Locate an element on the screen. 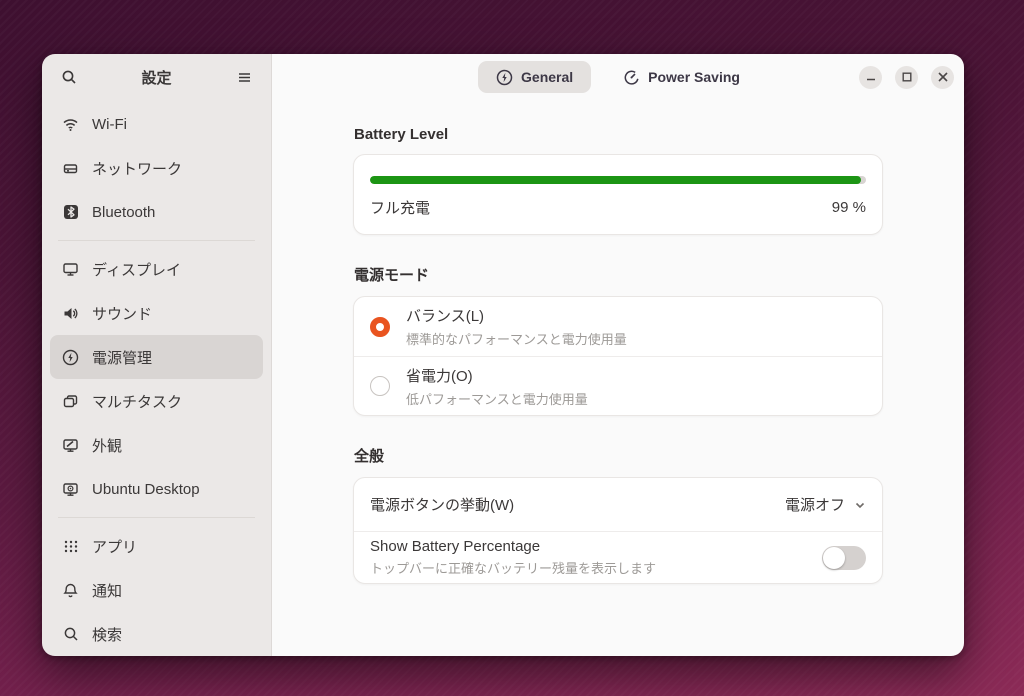 The image size is (1024, 696). option-description: 低パフォーマンスと電力使用量 is located at coordinates (497, 399).